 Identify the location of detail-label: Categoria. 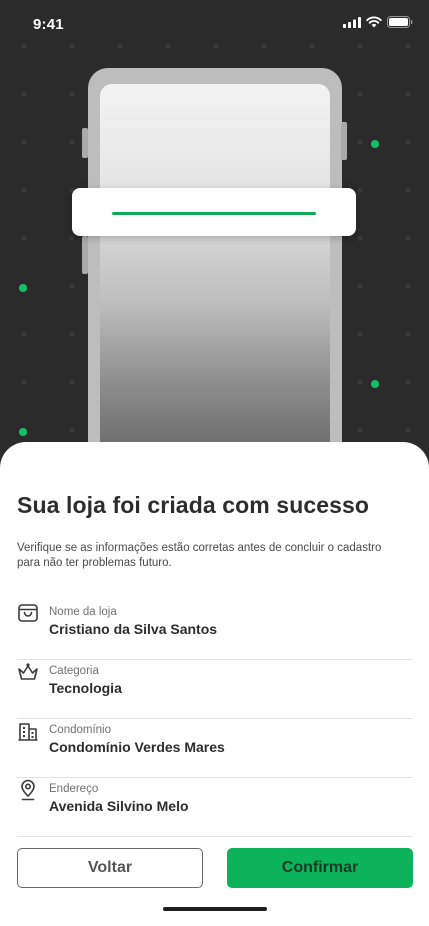
(74, 671).